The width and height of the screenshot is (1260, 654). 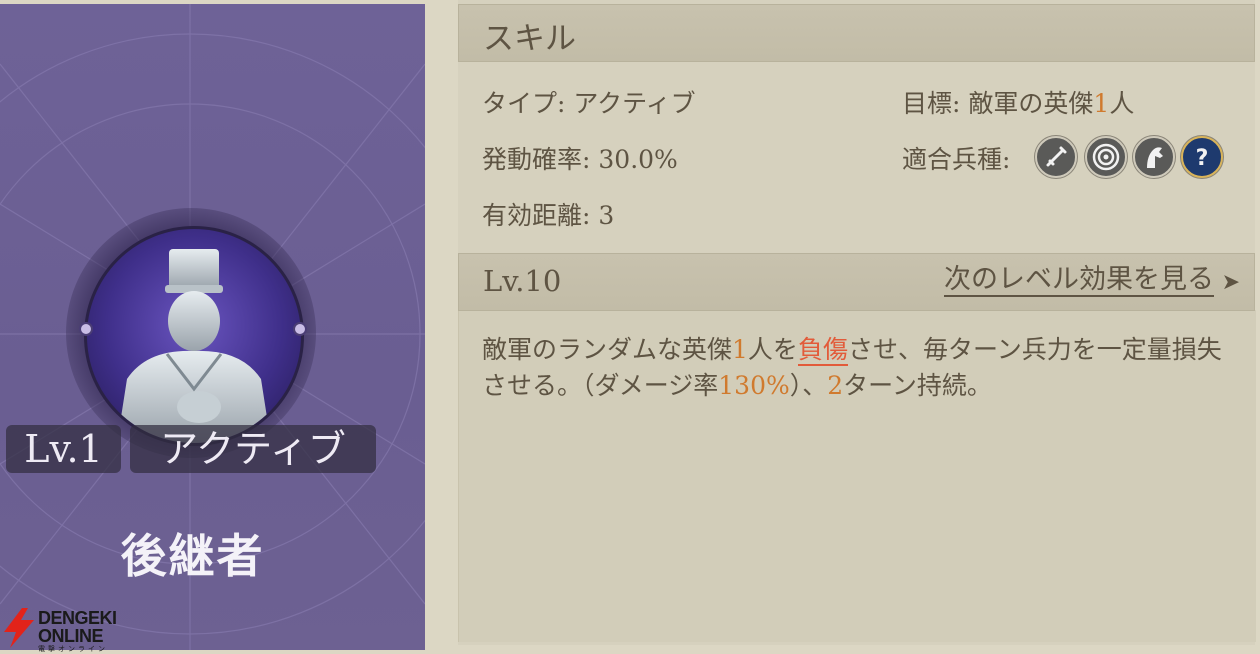 What do you see at coordinates (19, 628) in the screenshot?
I see `lightning-bolt-icon` at bounding box center [19, 628].